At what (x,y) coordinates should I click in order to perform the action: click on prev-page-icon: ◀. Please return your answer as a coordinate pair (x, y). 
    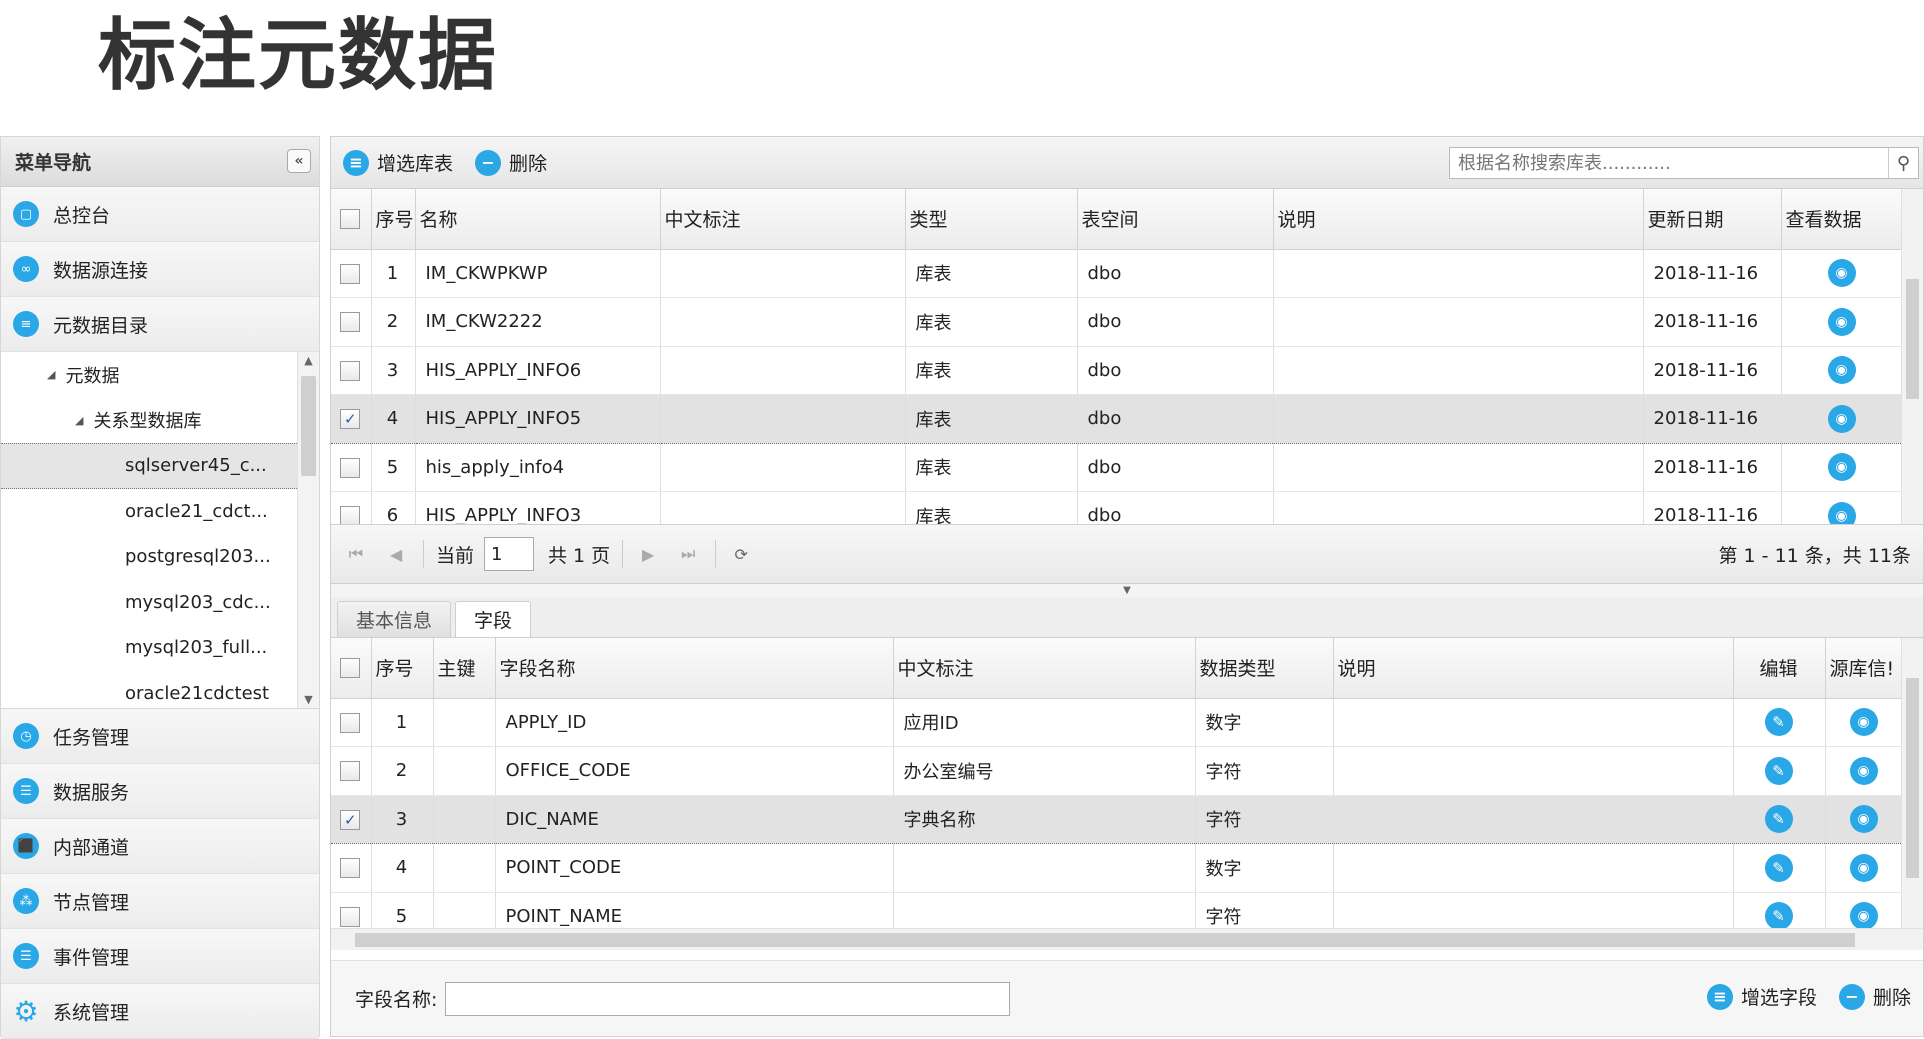
    Looking at the image, I should click on (396, 554).